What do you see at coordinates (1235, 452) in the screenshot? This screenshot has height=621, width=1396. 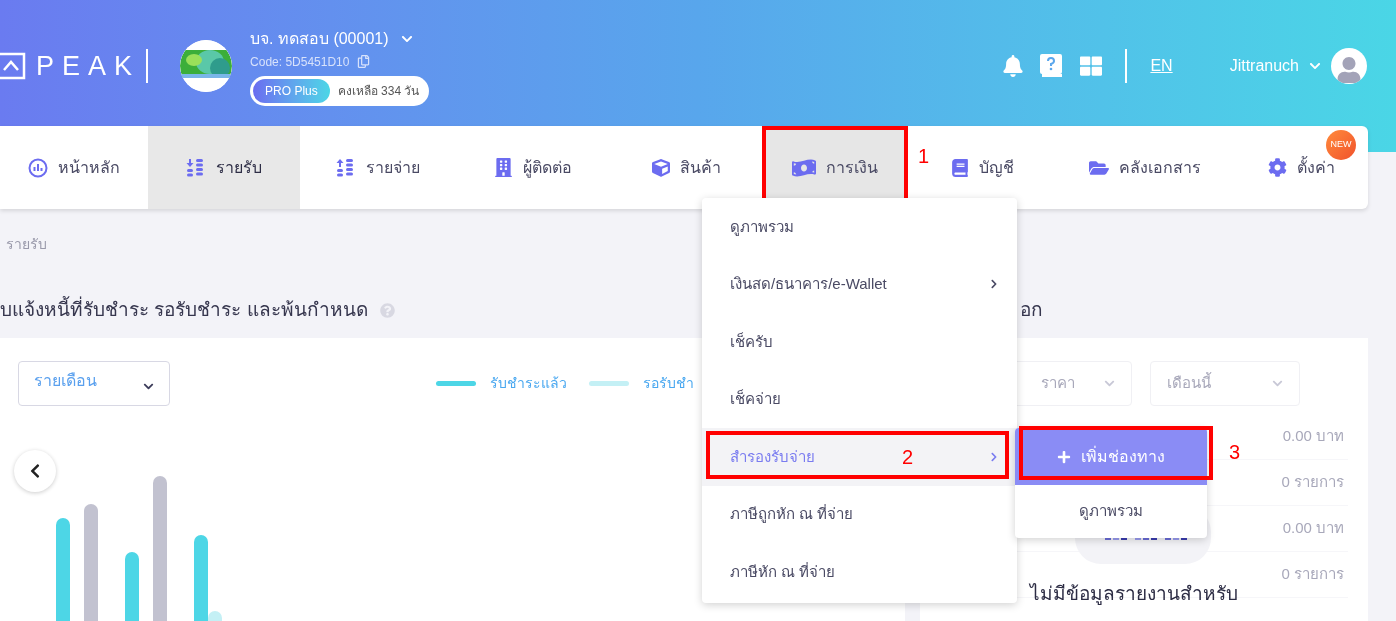 I see `annotation-number: 3` at bounding box center [1235, 452].